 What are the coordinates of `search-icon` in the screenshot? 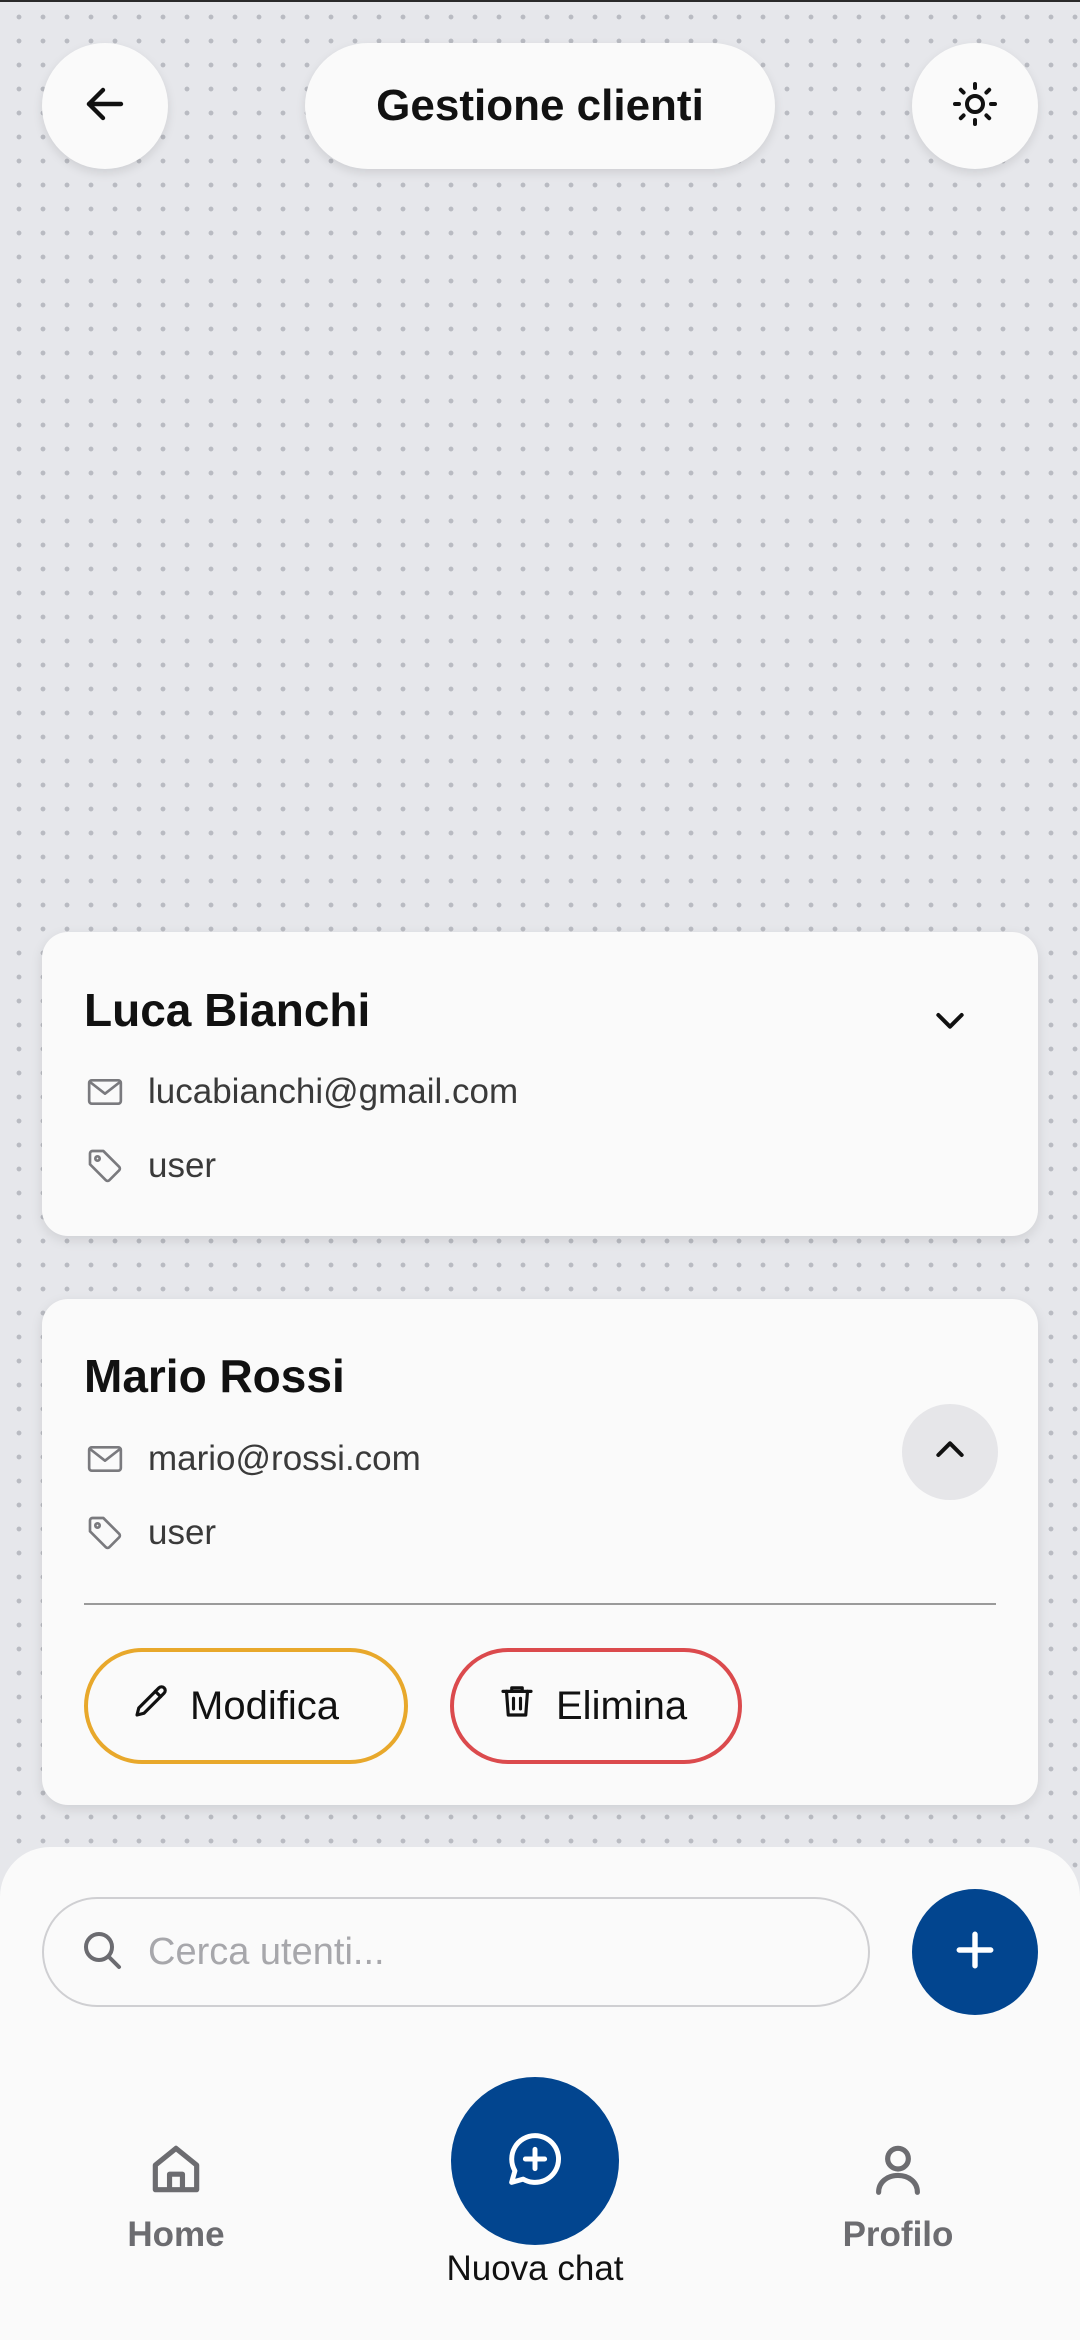 It's located at (102, 1952).